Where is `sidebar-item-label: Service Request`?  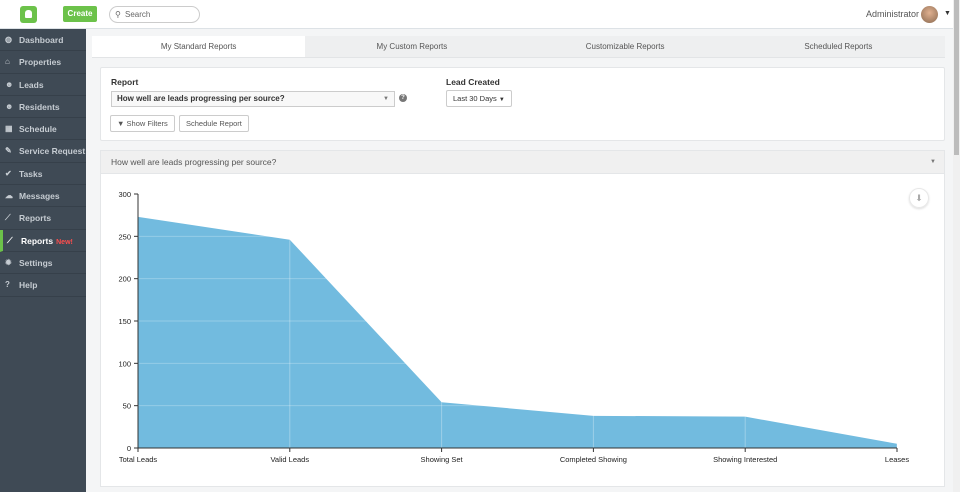
sidebar-item-label: Service Request is located at coordinates (52, 151).